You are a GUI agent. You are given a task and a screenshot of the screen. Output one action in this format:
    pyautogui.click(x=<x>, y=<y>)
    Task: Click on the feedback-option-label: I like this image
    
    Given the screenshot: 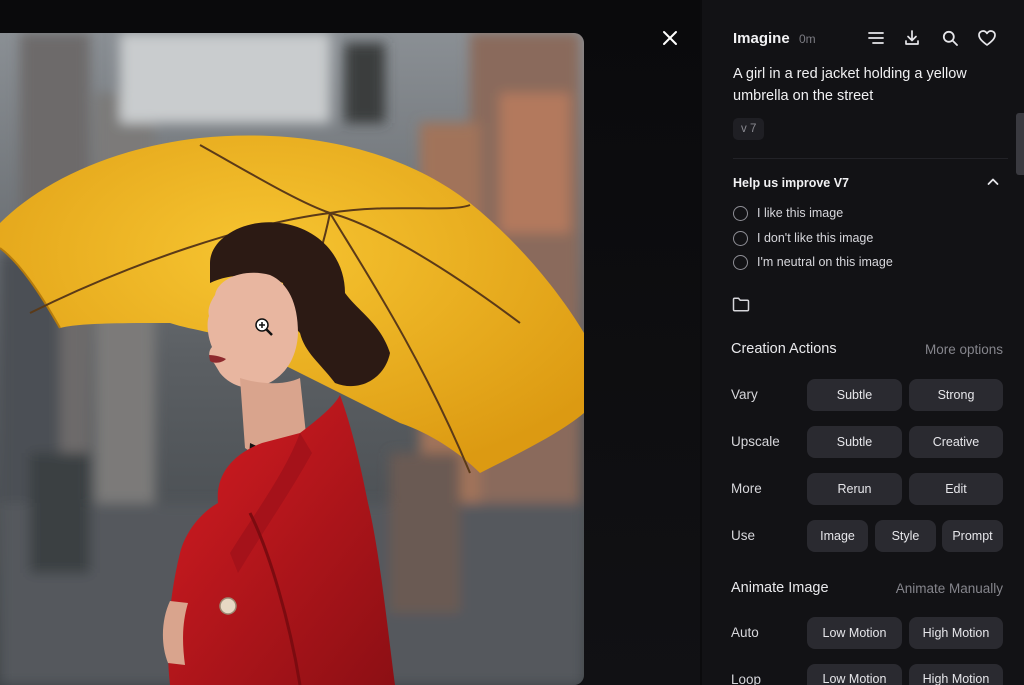 What is the action you would take?
    pyautogui.click(x=800, y=213)
    